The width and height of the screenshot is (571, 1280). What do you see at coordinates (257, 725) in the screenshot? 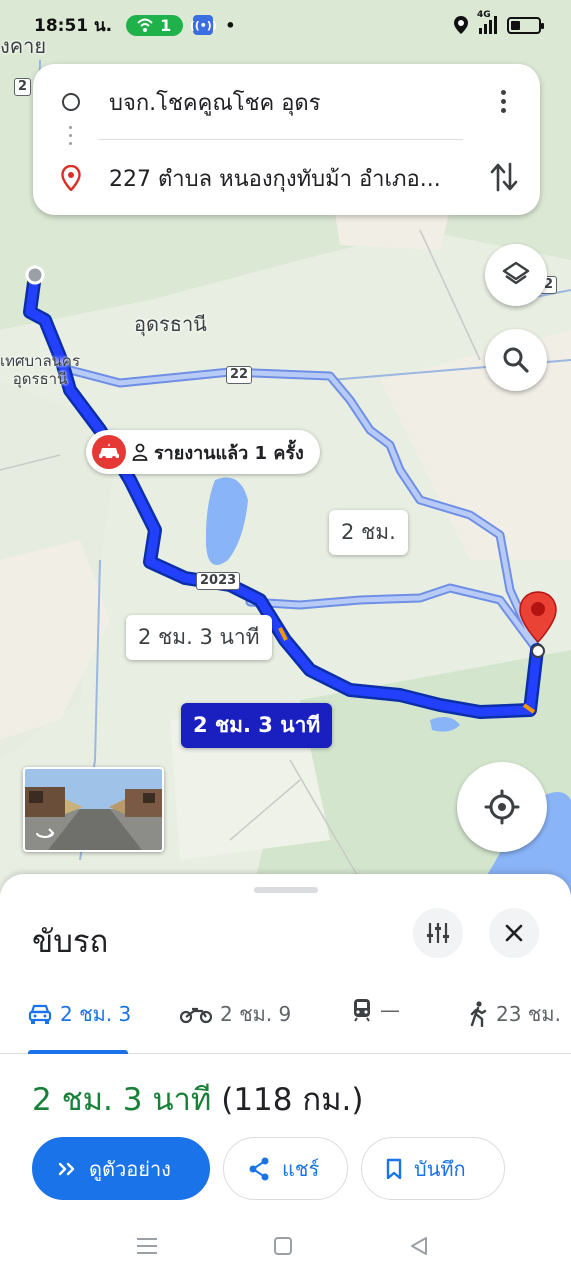
I see `route-callout-selected: 2 ชม. 3 นาที` at bounding box center [257, 725].